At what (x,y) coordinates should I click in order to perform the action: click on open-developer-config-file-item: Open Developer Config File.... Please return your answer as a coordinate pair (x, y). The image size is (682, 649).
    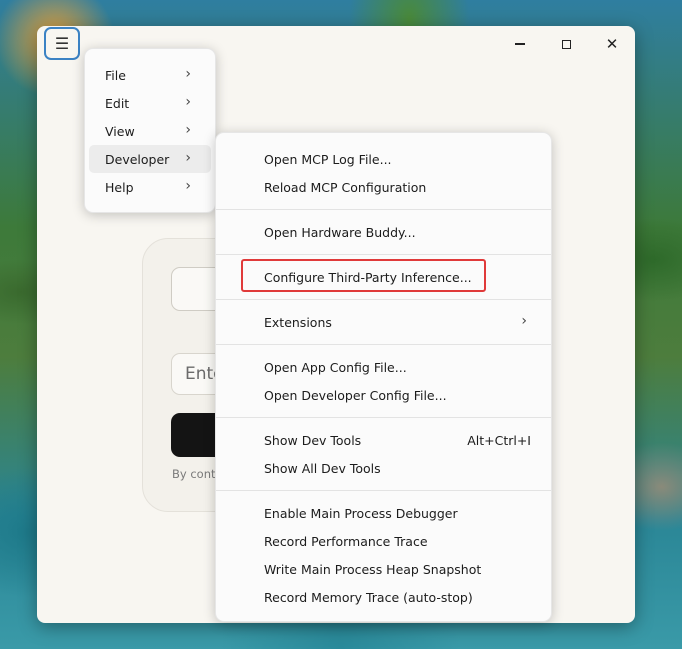
    Looking at the image, I should click on (355, 395).